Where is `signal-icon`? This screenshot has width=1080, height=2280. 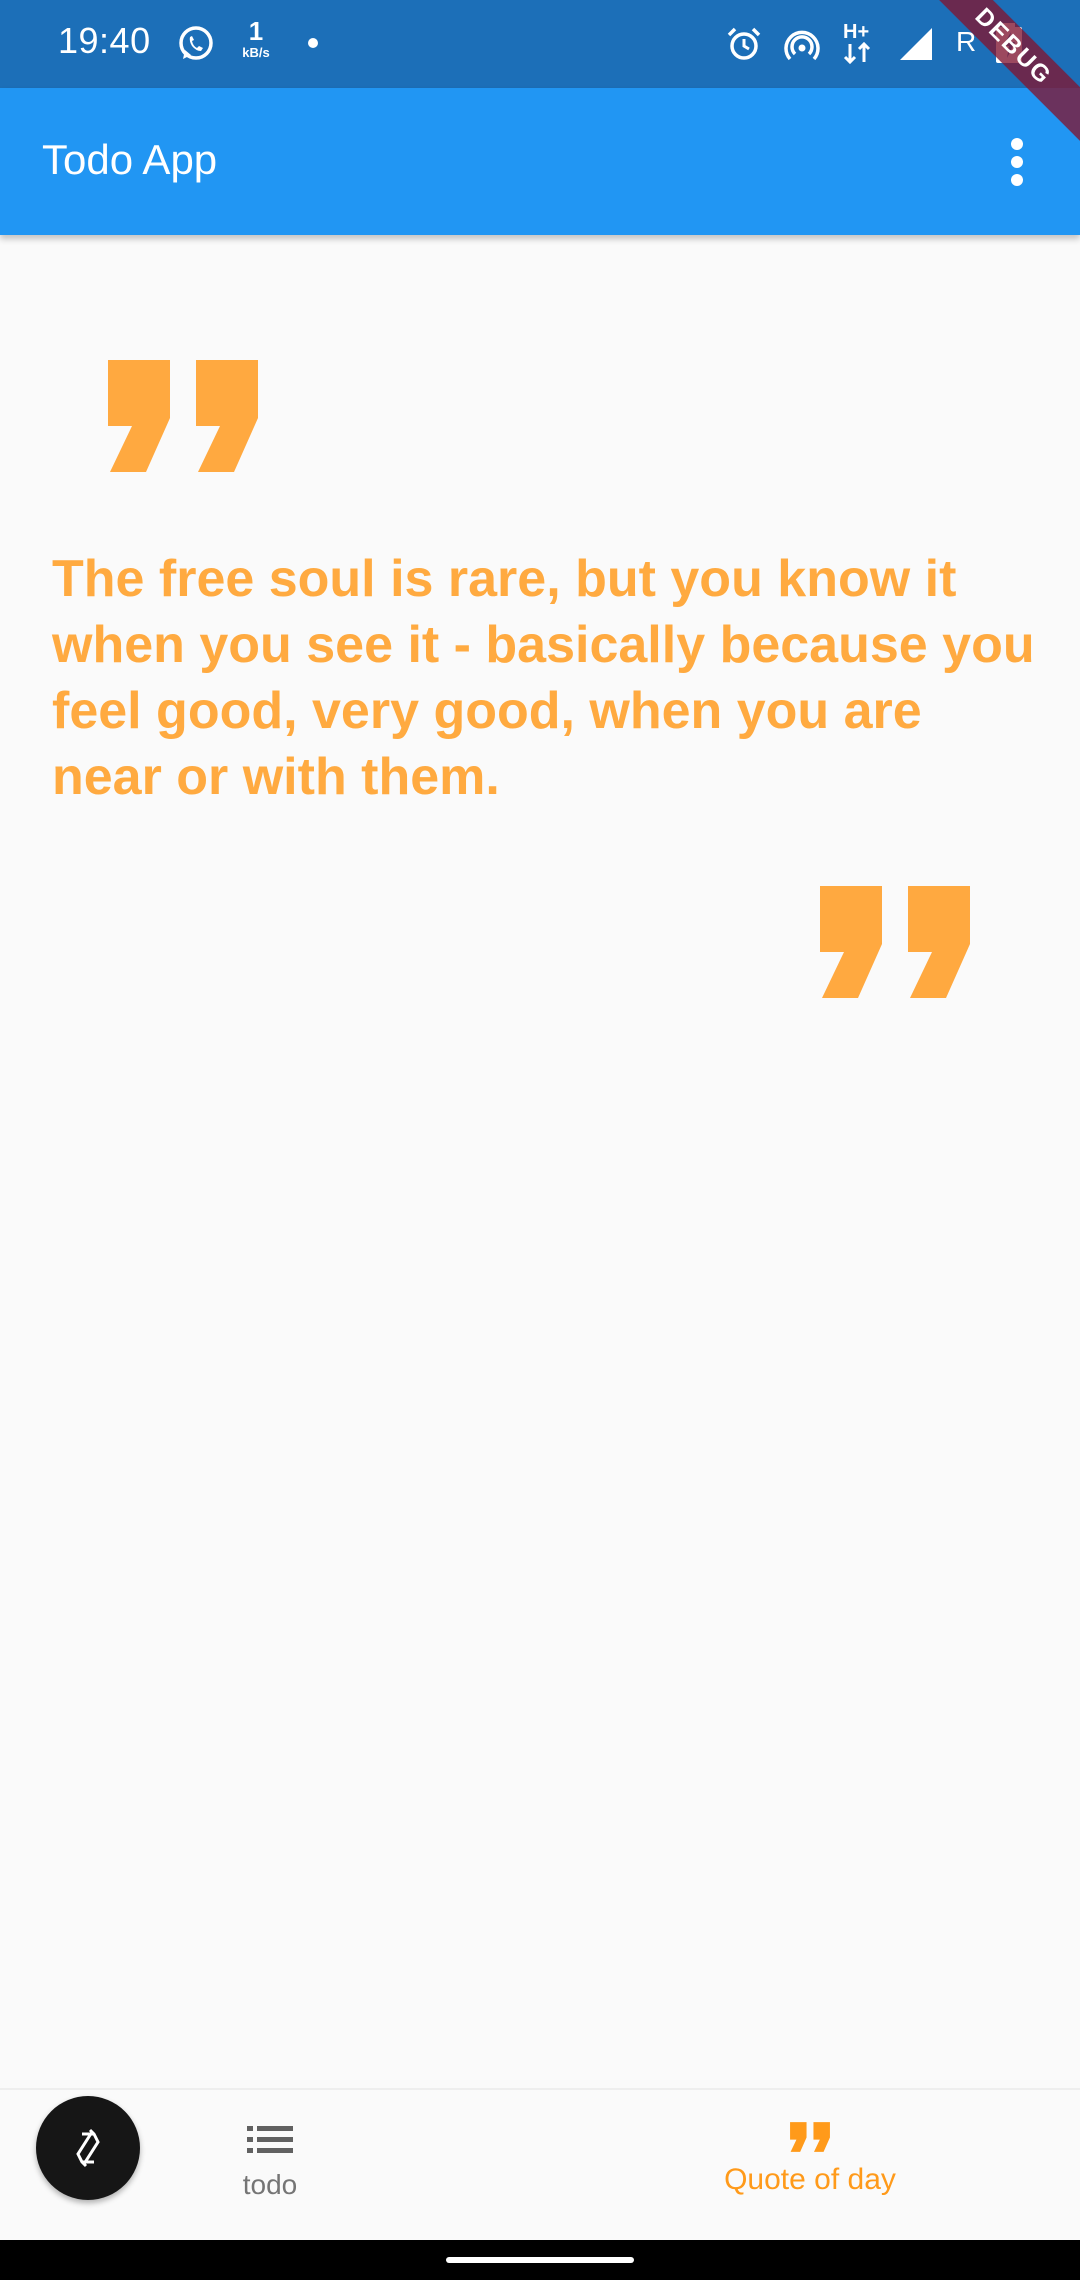
signal-icon is located at coordinates (916, 46).